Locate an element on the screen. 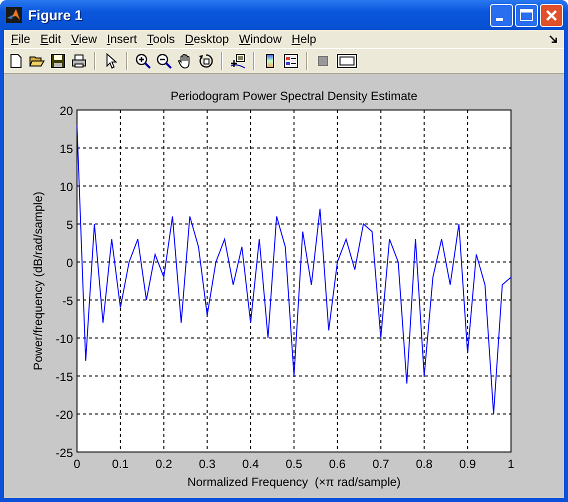  menu-item: File is located at coordinates (21, 39).